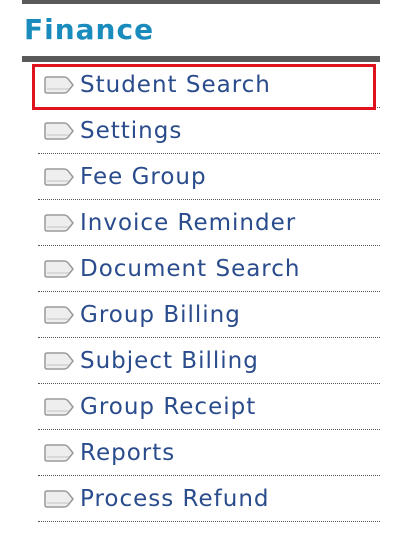 Image resolution: width=408 pixels, height=536 pixels. Describe the element at coordinates (131, 130) in the screenshot. I see `menu-item-label: Settings` at that location.